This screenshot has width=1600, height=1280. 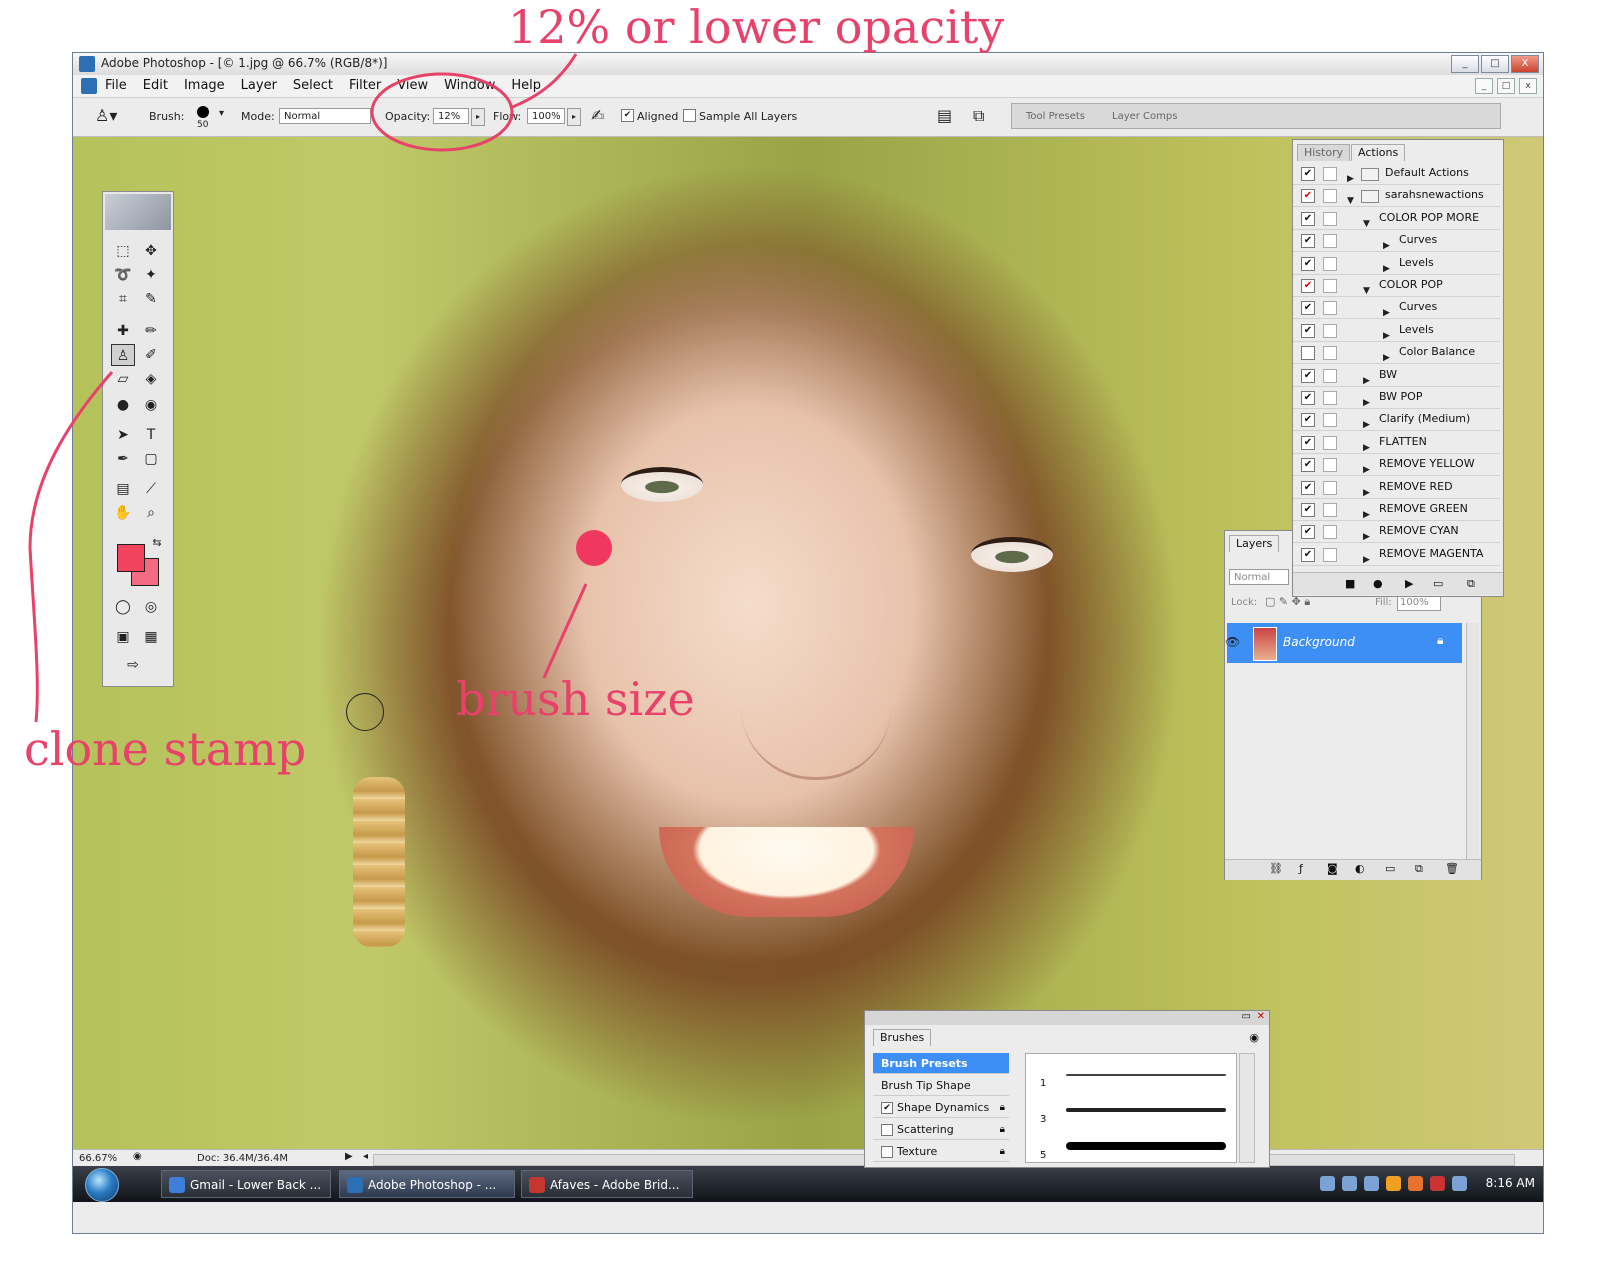 What do you see at coordinates (1465, 64) in the screenshot?
I see `minimize-button: _` at bounding box center [1465, 64].